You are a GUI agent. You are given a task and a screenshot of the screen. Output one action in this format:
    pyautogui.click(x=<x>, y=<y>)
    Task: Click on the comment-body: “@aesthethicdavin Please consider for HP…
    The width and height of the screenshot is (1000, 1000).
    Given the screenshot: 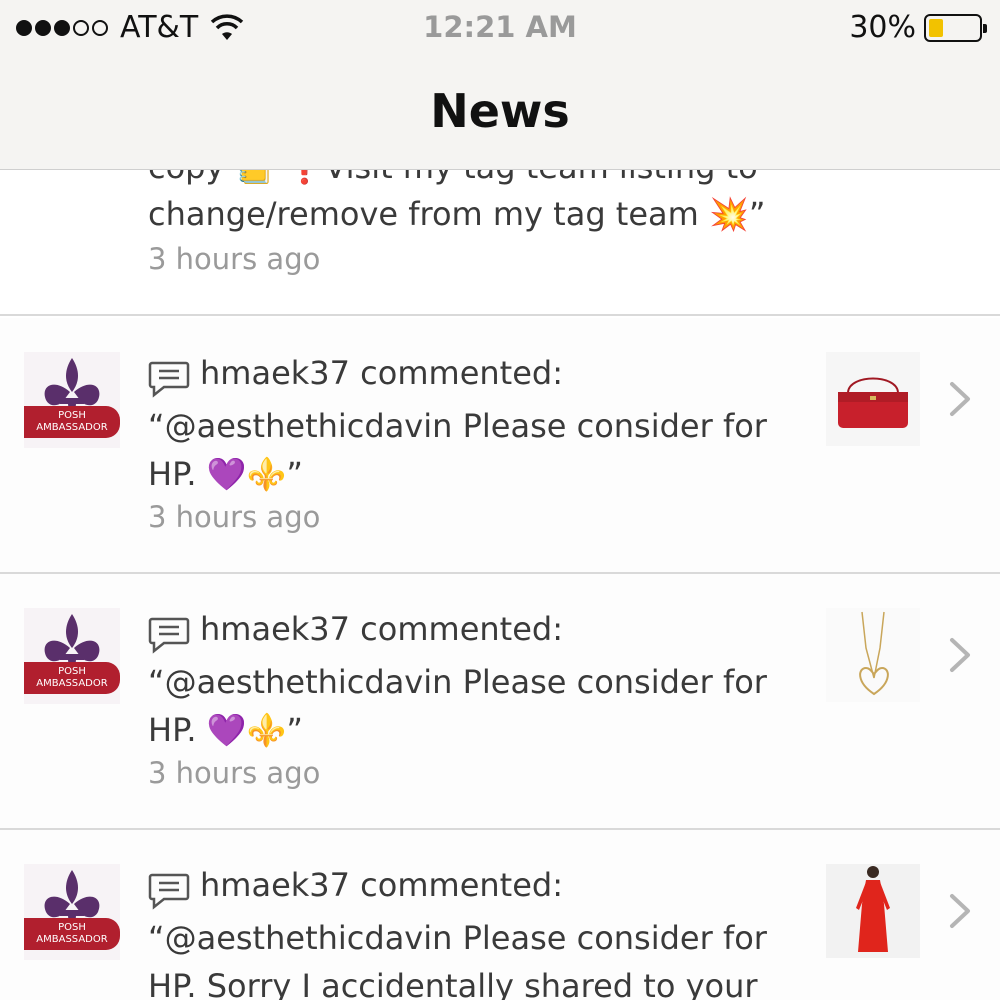 What is the action you would take?
    pyautogui.click(x=457, y=959)
    